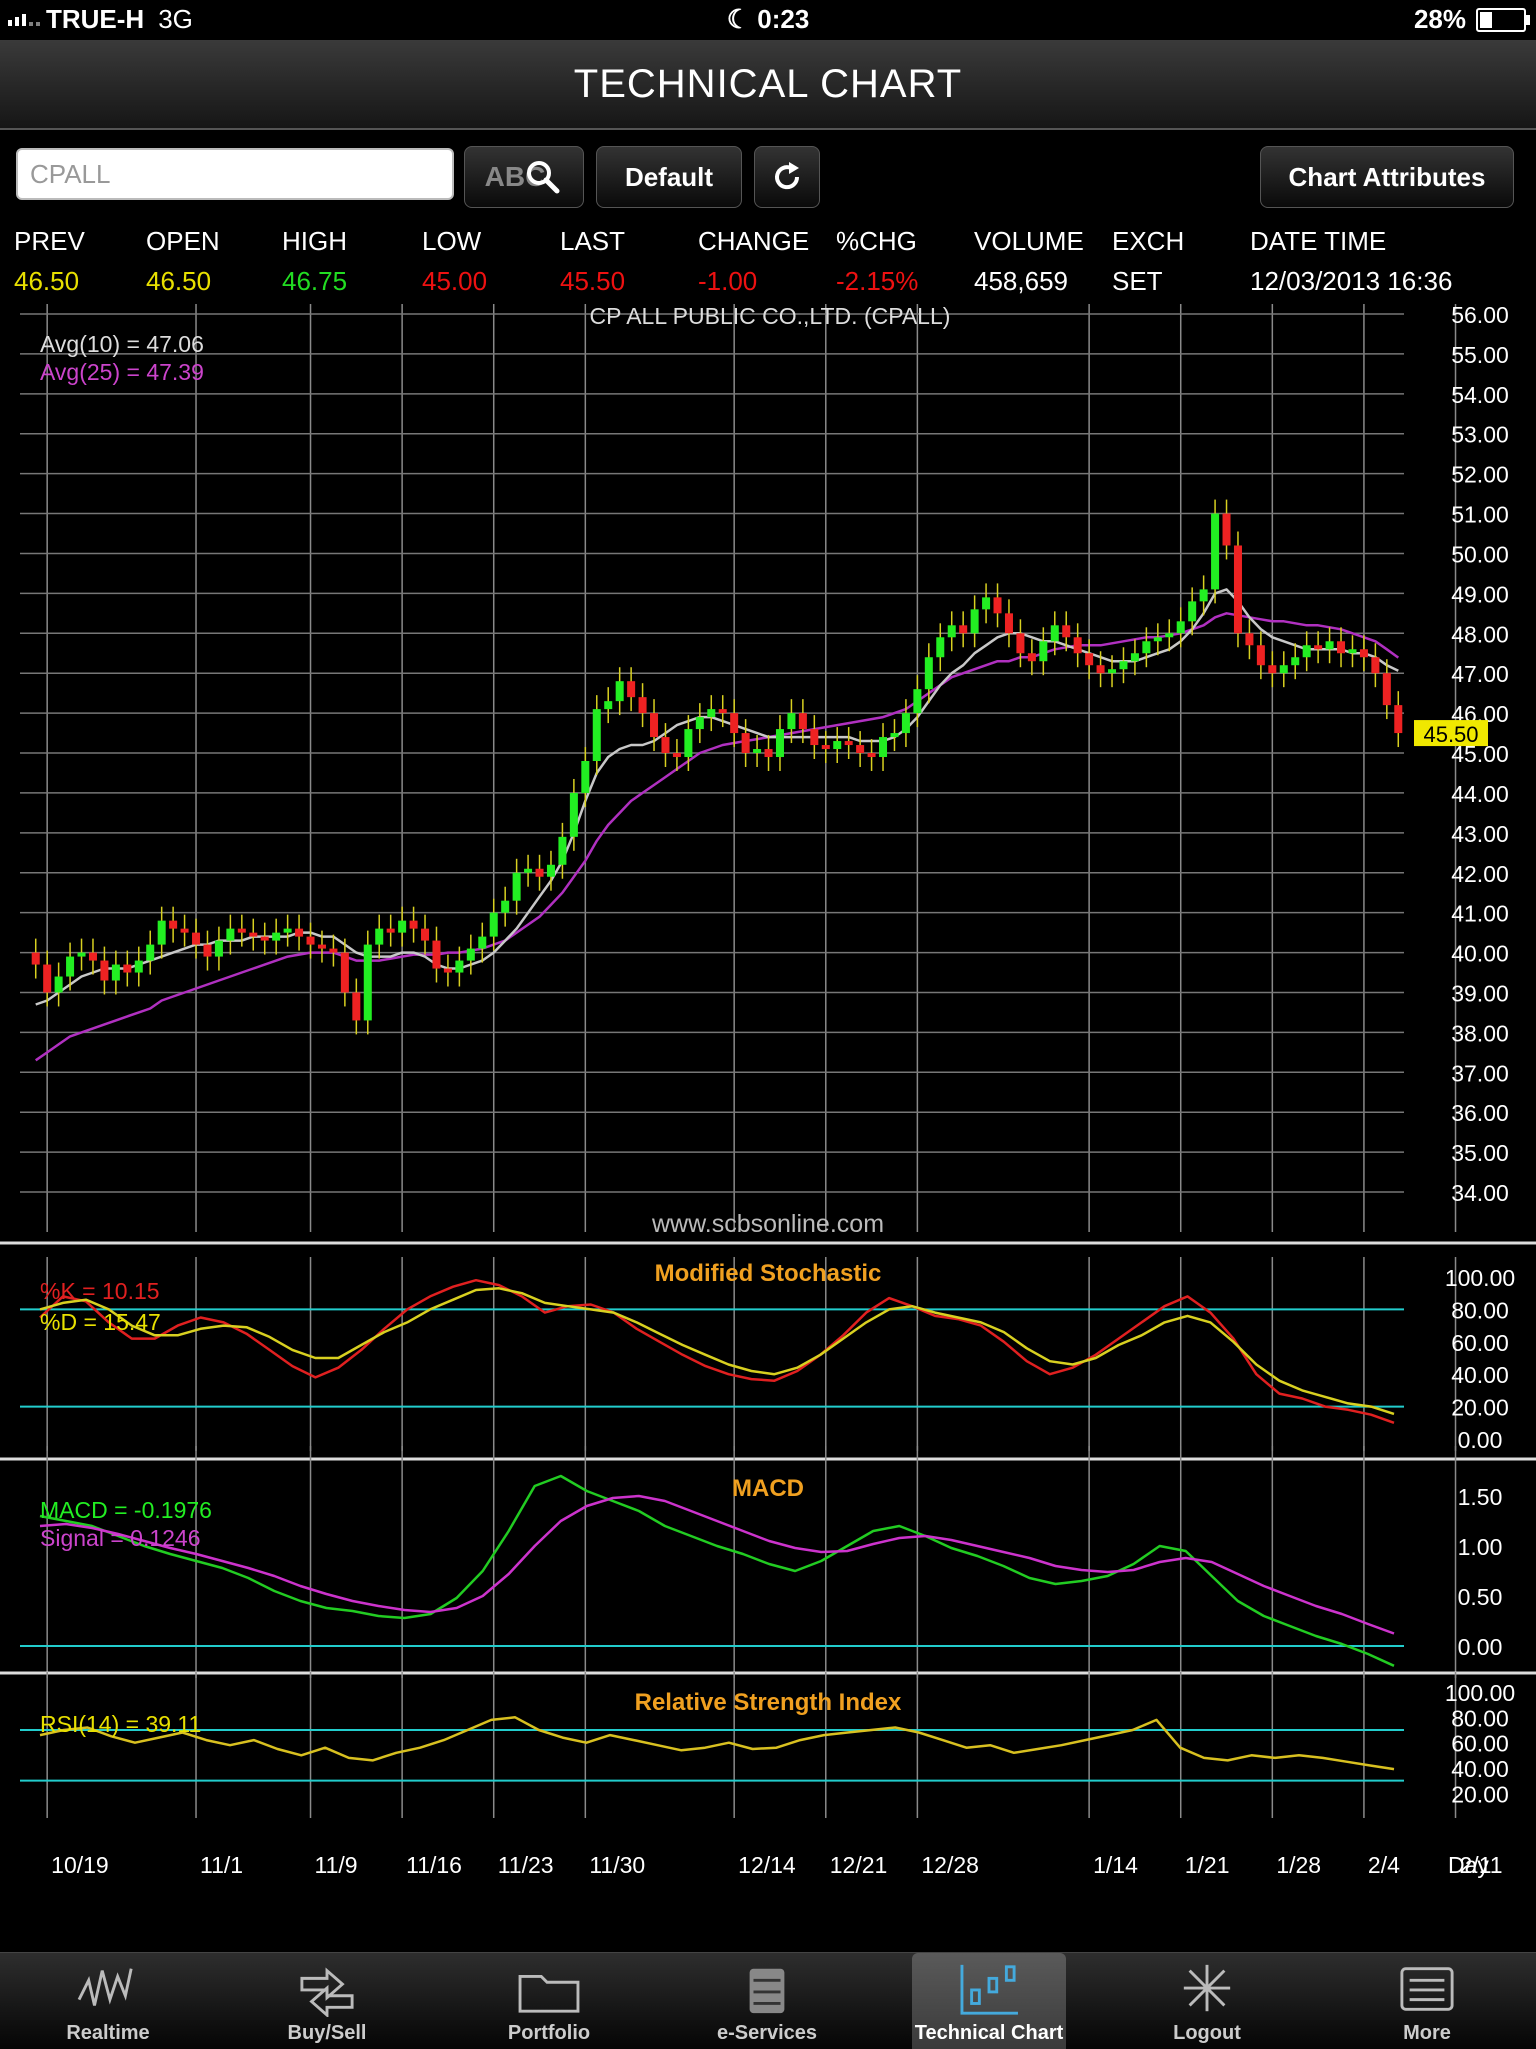  I want to click on x-axis-label: 10/19, so click(80, 1865).